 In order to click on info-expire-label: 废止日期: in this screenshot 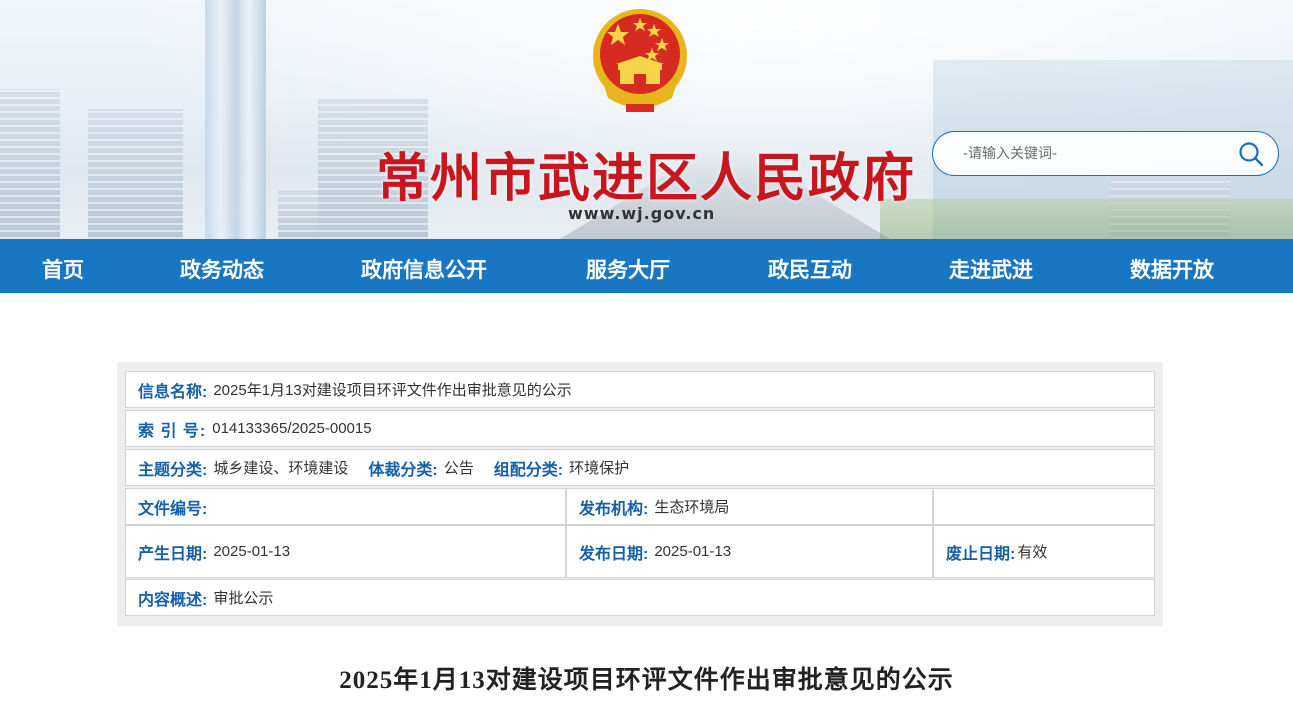, I will do `click(981, 554)`.